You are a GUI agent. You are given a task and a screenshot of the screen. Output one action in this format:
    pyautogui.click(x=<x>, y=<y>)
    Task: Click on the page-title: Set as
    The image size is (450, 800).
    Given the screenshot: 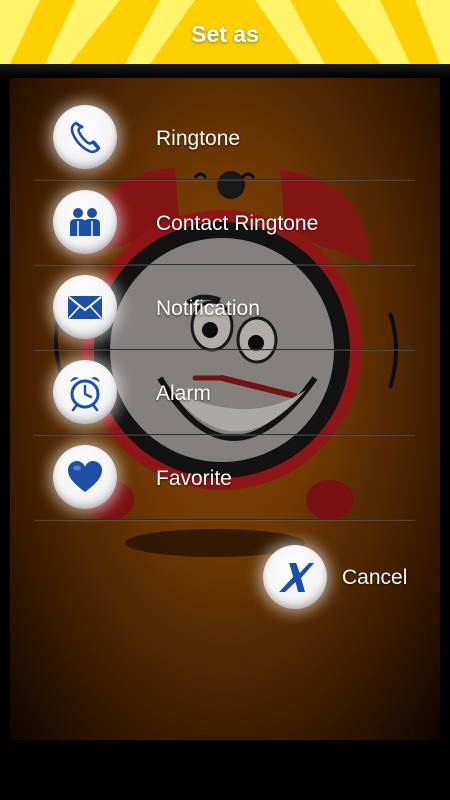 What is the action you would take?
    pyautogui.click(x=225, y=34)
    